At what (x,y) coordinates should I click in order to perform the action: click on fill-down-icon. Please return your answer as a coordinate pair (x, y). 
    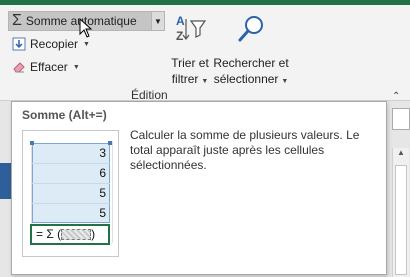
    Looking at the image, I should click on (19, 44).